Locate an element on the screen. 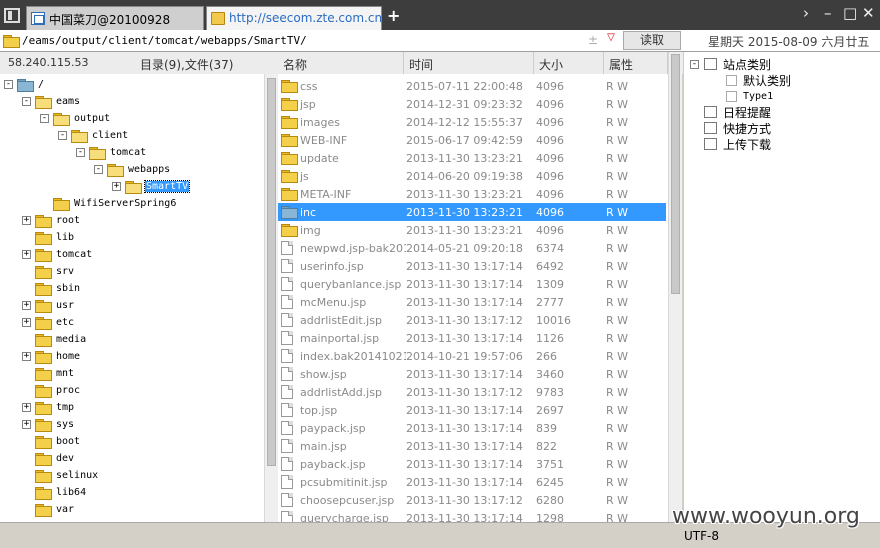 Image resolution: width=880 pixels, height=548 pixels. column-header-time: 时间 is located at coordinates (469, 63).